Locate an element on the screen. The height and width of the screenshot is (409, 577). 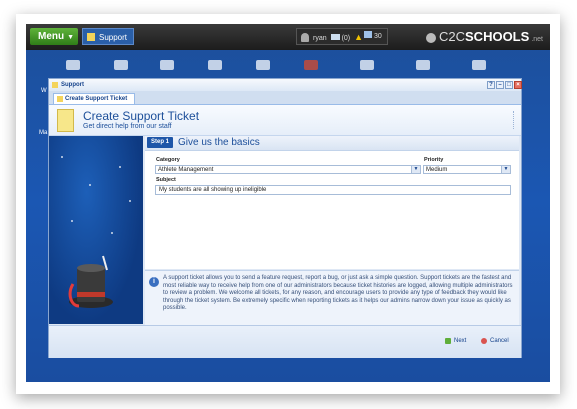
alerts-count: 30 is located at coordinates (378, 36).